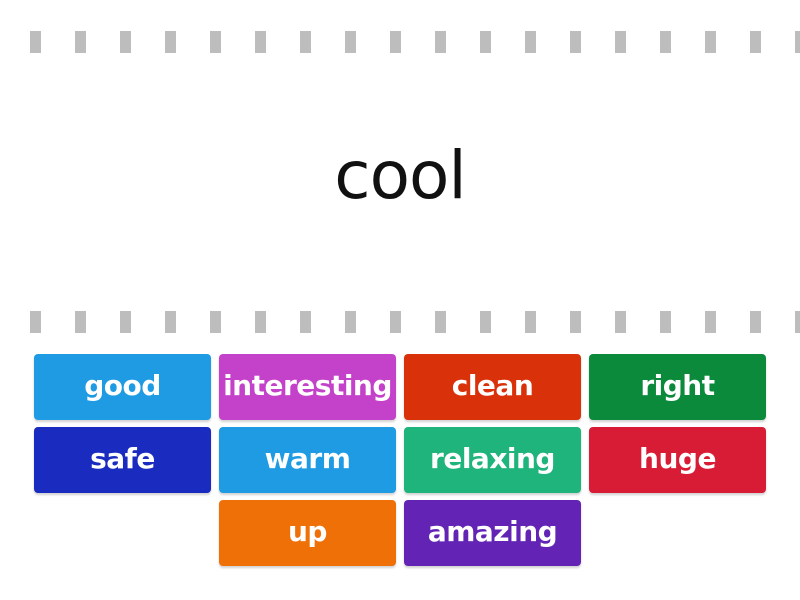 The height and width of the screenshot is (600, 800). Describe the element at coordinates (415, 42) in the screenshot. I see `top-dashed-divider` at that location.